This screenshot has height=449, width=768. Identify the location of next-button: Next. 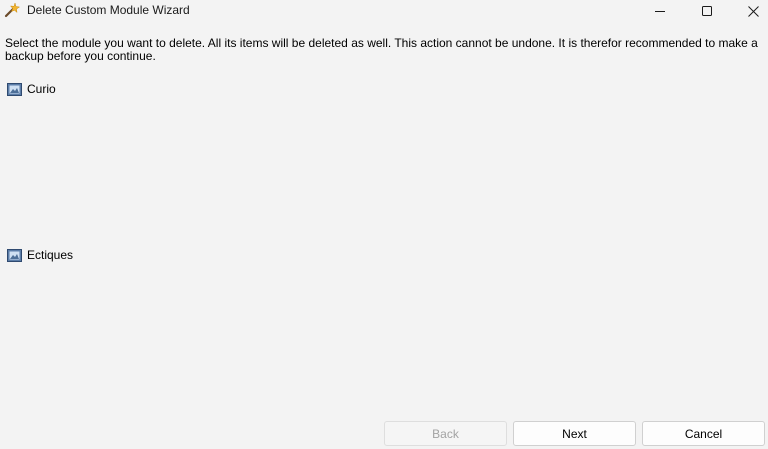
(574, 433).